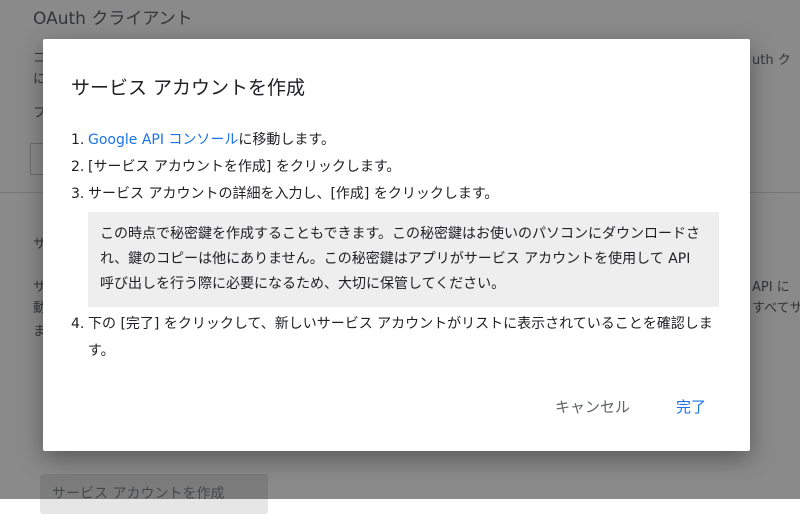 The width and height of the screenshot is (800, 514). What do you see at coordinates (163, 140) in the screenshot?
I see `google-api-console-link: Google API コンソール` at bounding box center [163, 140].